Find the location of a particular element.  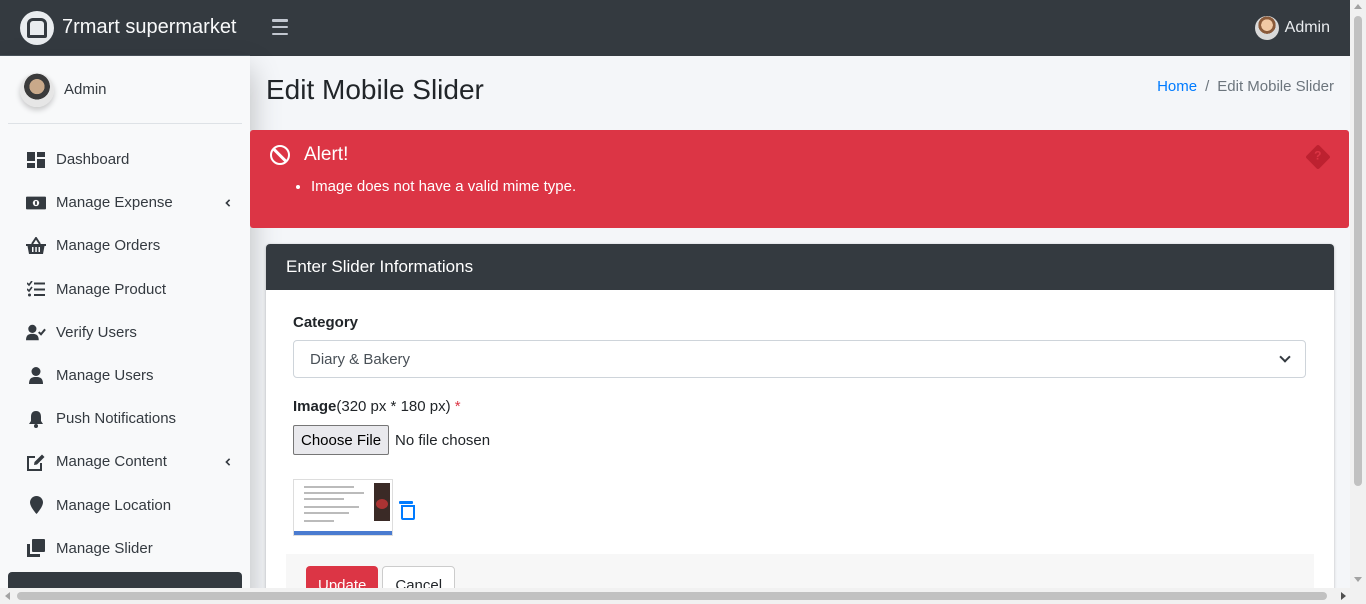

top-user-menu: Admin is located at coordinates (1292, 28).